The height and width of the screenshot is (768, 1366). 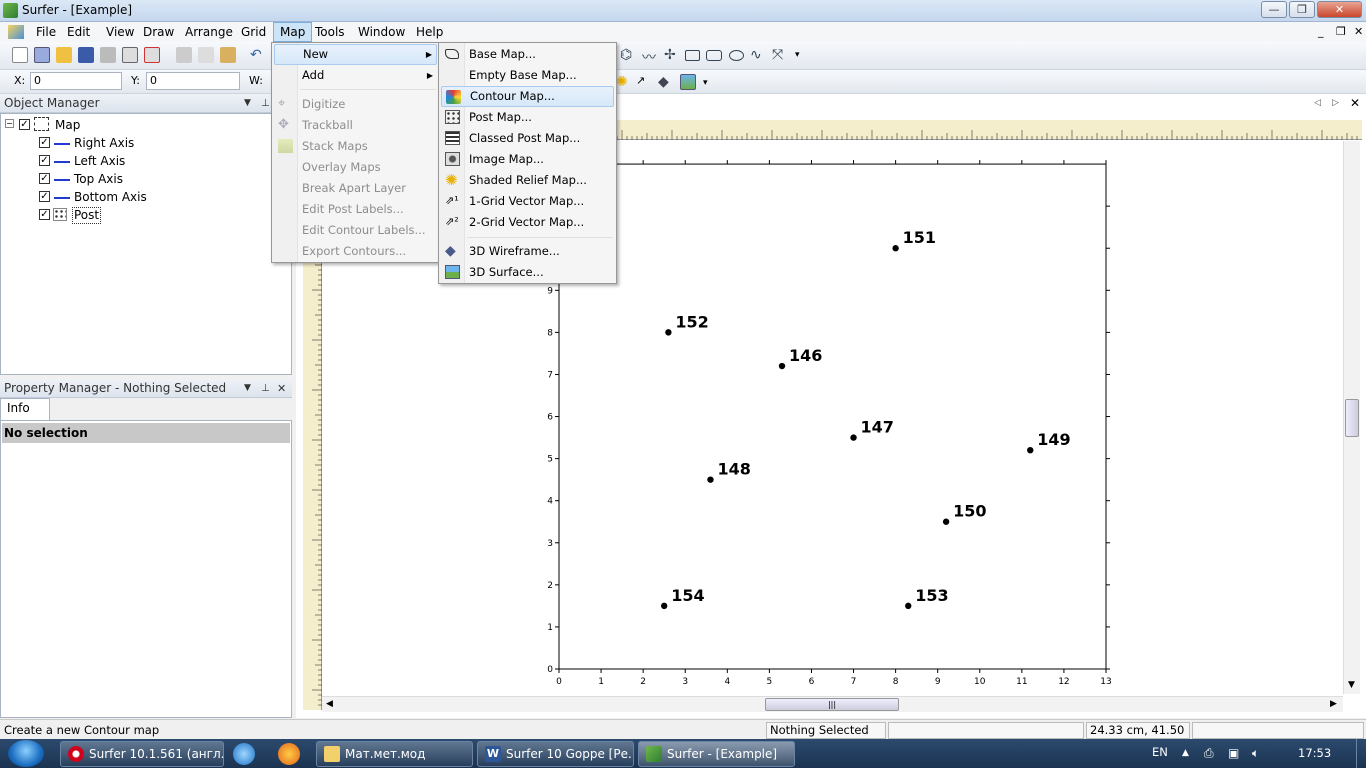 What do you see at coordinates (705, 83) in the screenshot?
I see `toolbar2-overflow-icon: ▾` at bounding box center [705, 83].